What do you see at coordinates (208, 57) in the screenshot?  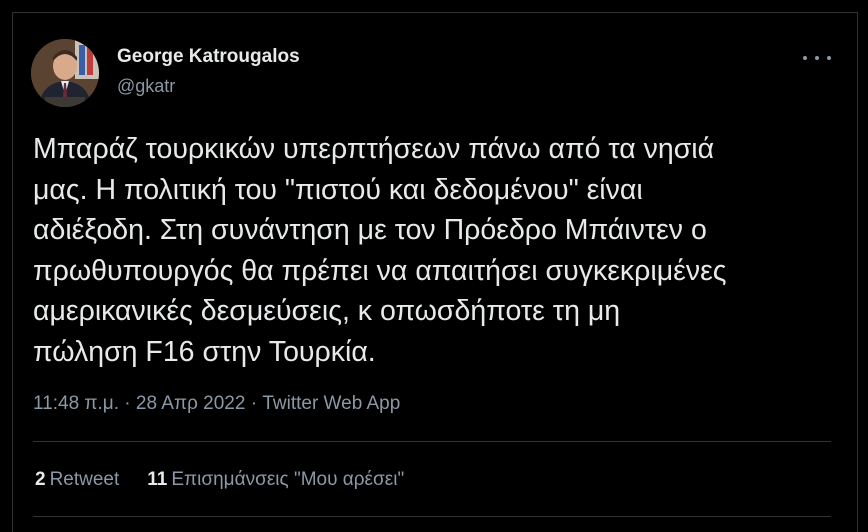 I see `author-name: George Katrougalos` at bounding box center [208, 57].